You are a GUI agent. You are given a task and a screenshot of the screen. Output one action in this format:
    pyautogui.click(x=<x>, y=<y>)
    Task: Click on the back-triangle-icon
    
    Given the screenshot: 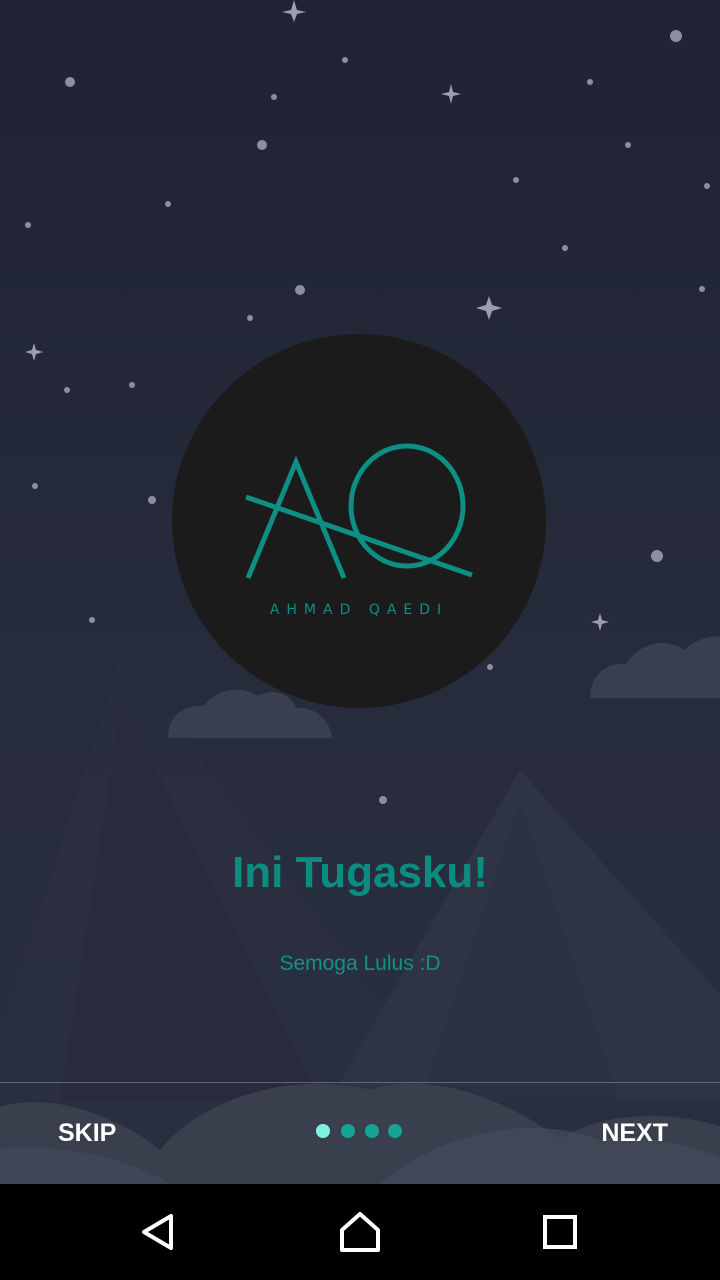 What is the action you would take?
    pyautogui.click(x=157, y=1232)
    